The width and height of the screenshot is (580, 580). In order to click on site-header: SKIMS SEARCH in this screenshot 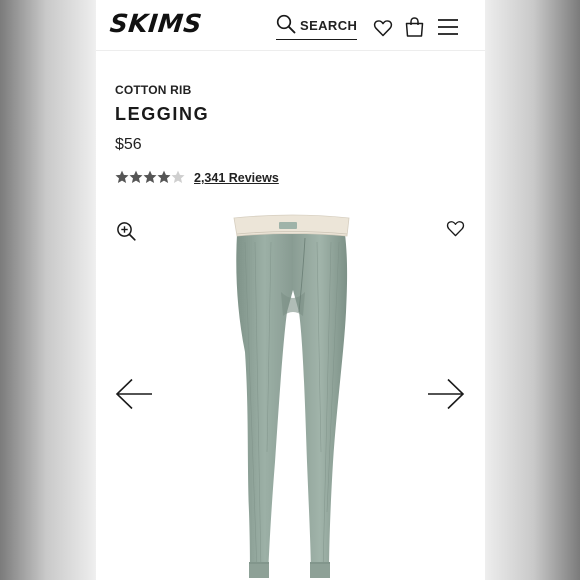, I will do `click(290, 25)`.